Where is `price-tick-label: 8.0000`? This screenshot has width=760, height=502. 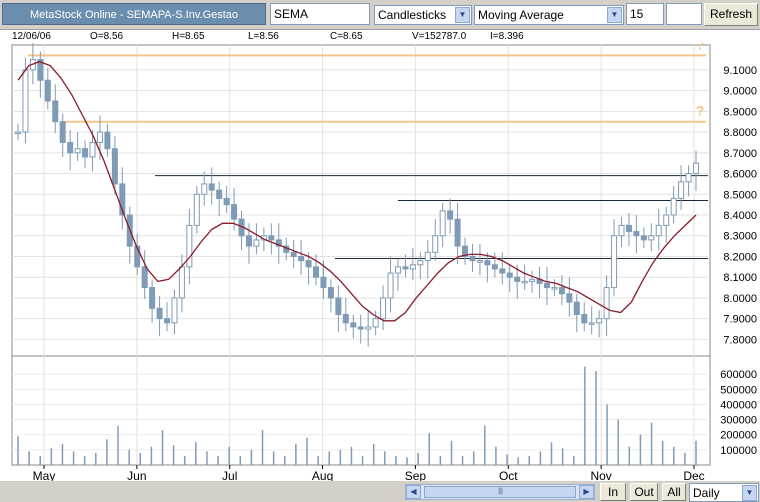
price-tick-label: 8.0000 is located at coordinates (740, 299).